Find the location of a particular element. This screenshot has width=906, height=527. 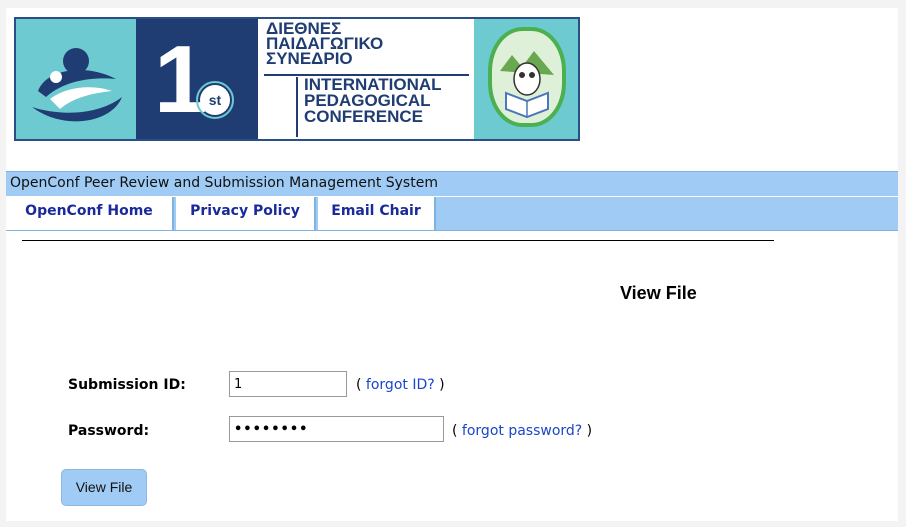

view-file-button: View File is located at coordinates (104, 487).